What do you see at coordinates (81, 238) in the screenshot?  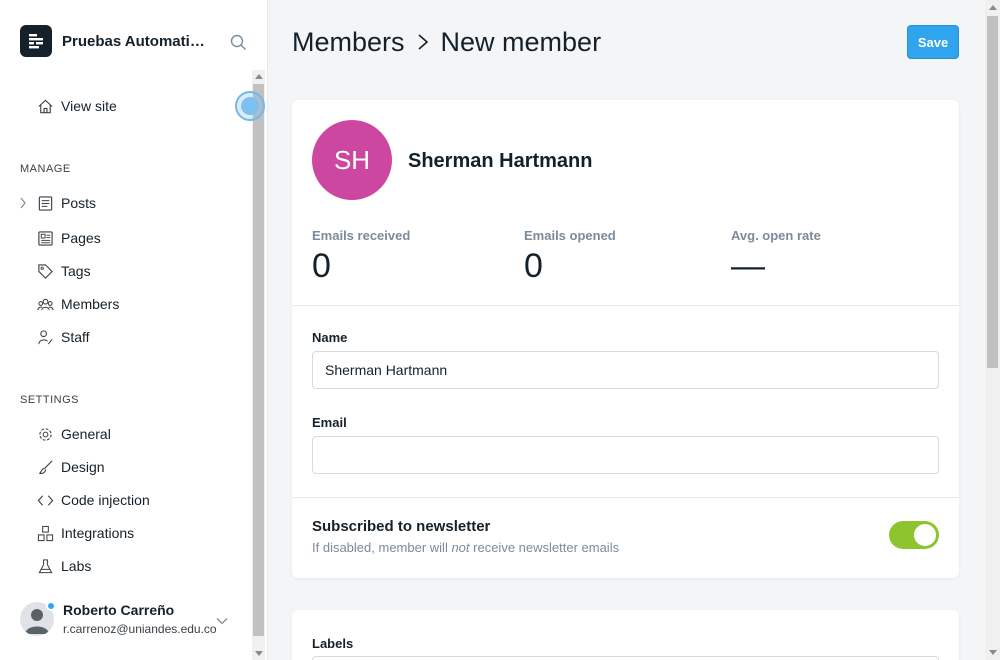 I see `sidebar-item-label: Pages` at bounding box center [81, 238].